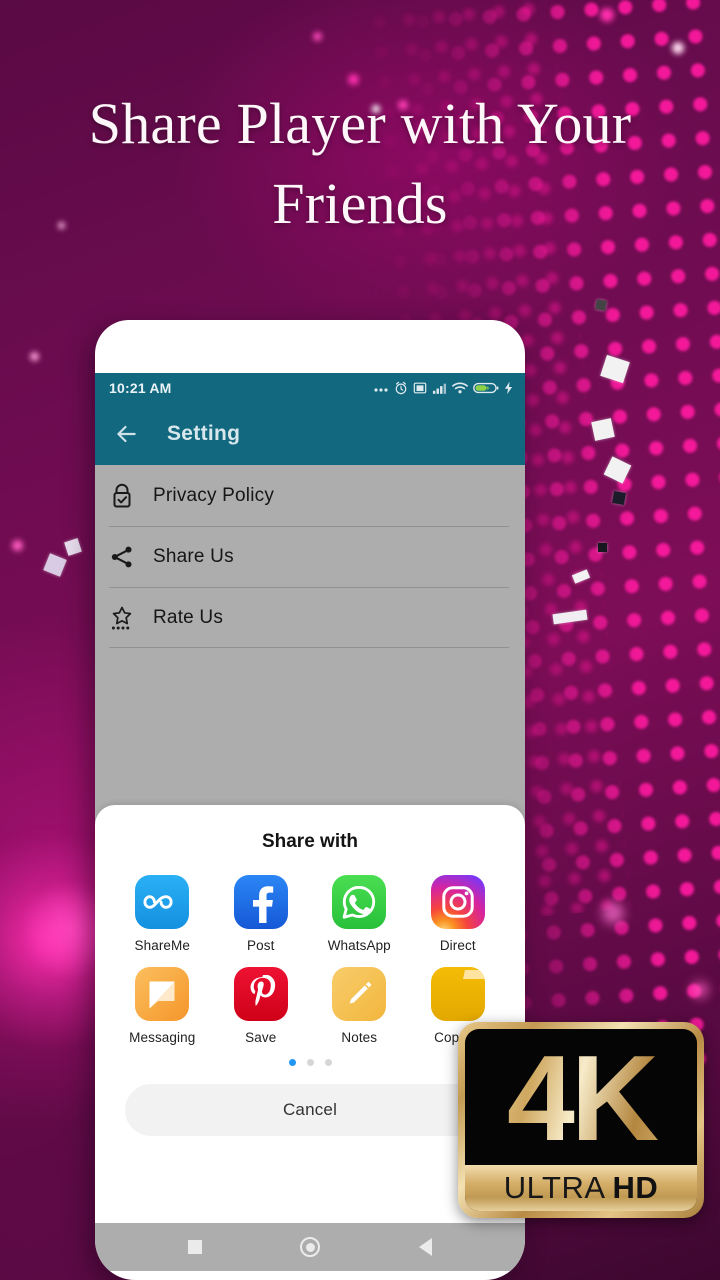 Image resolution: width=720 pixels, height=1280 pixels. What do you see at coordinates (131, 496) in the screenshot?
I see `lock-check-icon` at bounding box center [131, 496].